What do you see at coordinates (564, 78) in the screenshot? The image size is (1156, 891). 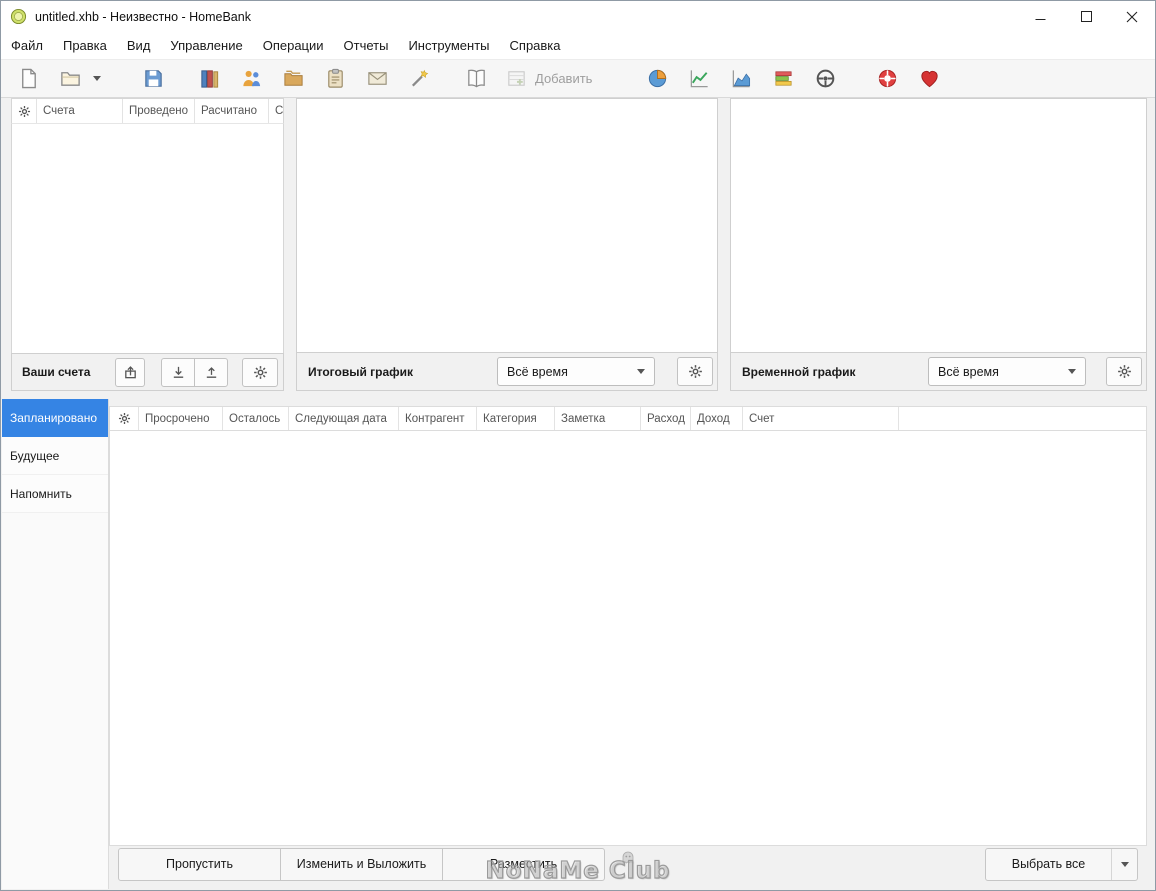 I see `add-operation-label: Добавить` at bounding box center [564, 78].